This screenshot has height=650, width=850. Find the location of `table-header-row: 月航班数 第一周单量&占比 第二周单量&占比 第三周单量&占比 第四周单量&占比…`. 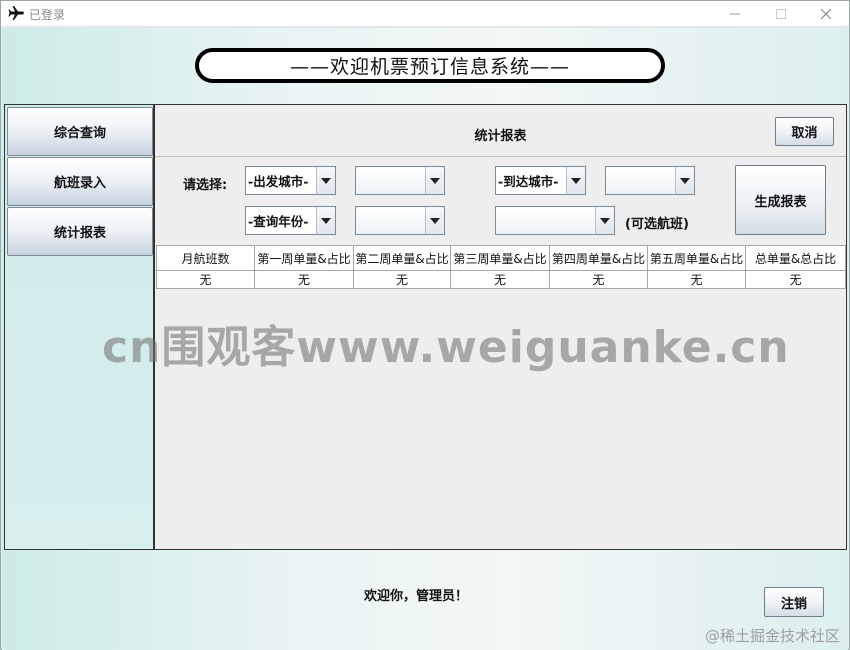

table-header-row: 月航班数 第一周单量&占比 第二周单量&占比 第三周单量&占比 第四周单量&占比… is located at coordinates (501, 258).